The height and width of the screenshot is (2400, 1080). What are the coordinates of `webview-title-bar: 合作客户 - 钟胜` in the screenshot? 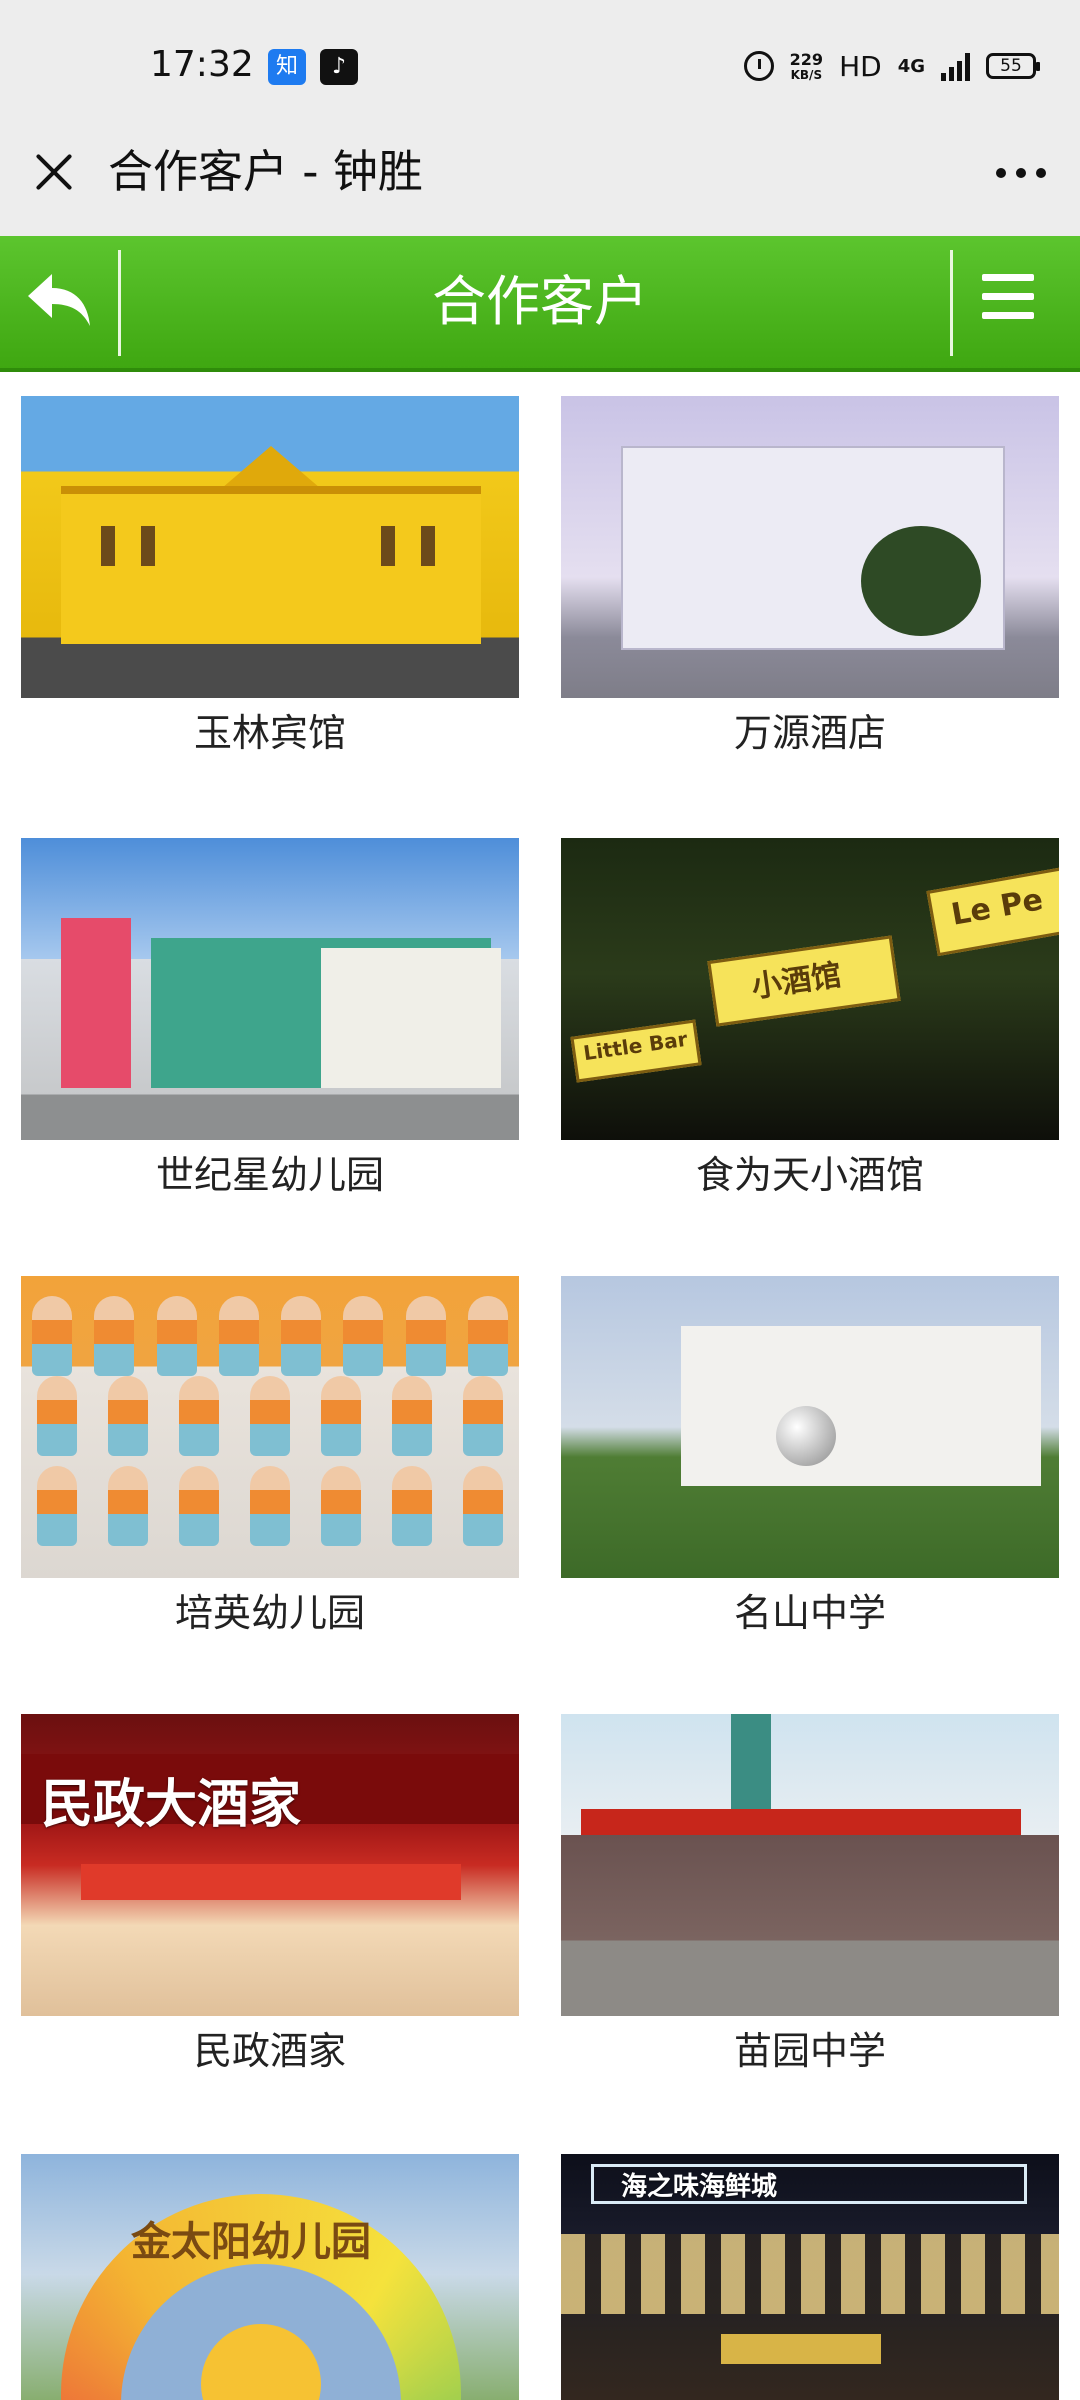 It's located at (540, 180).